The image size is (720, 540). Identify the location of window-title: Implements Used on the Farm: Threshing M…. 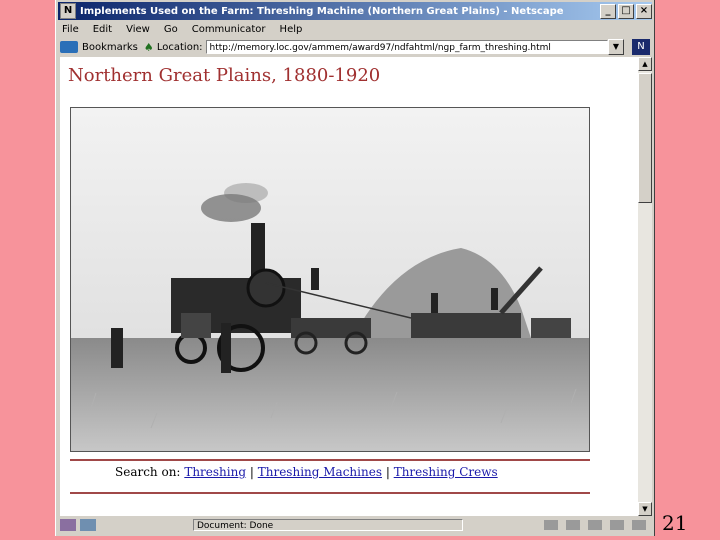
(322, 11).